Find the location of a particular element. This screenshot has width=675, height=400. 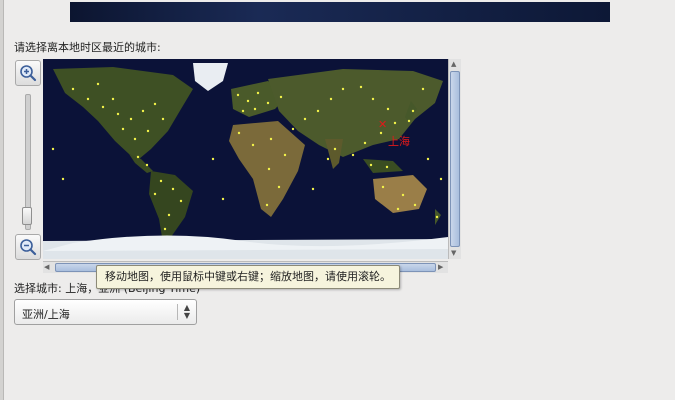

scroll-up-arrow-icon: ▲ is located at coordinates (453, 64).